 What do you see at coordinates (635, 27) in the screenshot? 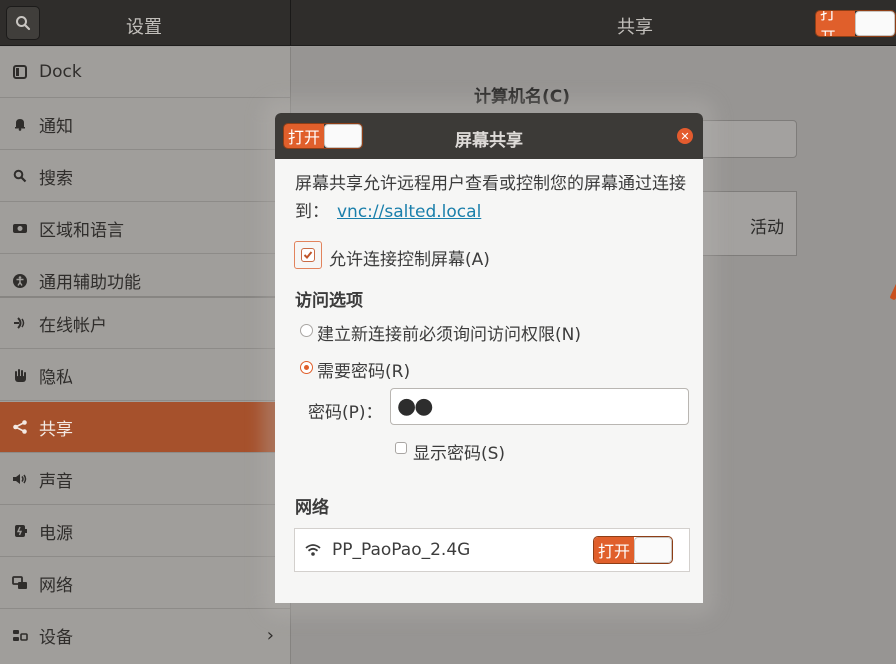
I see `panel-title: 共享` at bounding box center [635, 27].